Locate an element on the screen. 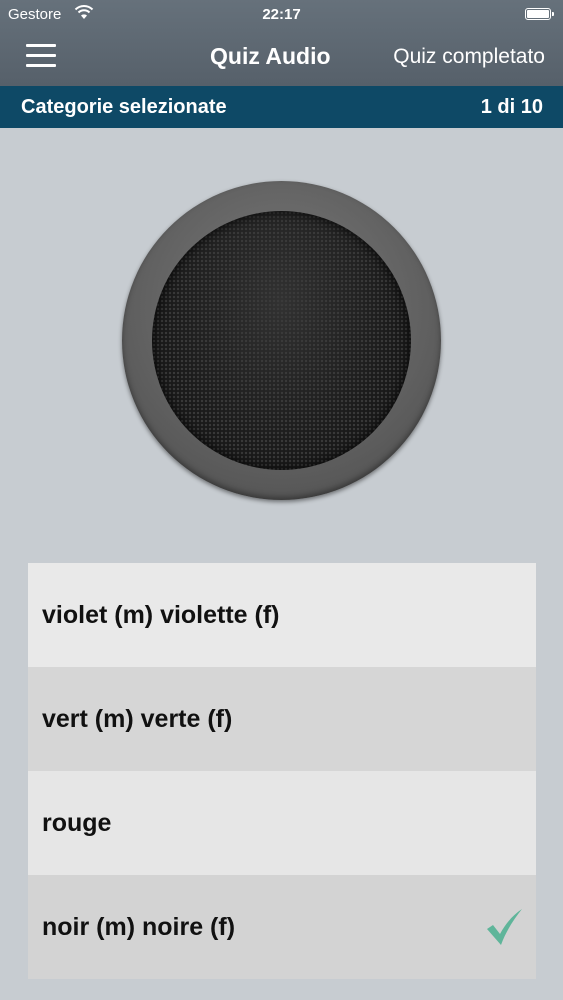 The height and width of the screenshot is (1000, 563). clock: 22:17 is located at coordinates (281, 14).